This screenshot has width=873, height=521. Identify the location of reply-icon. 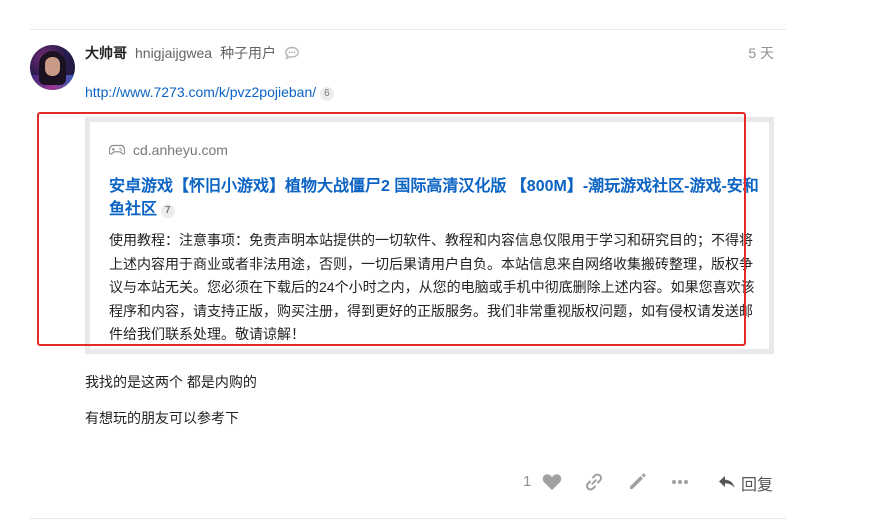
(727, 482).